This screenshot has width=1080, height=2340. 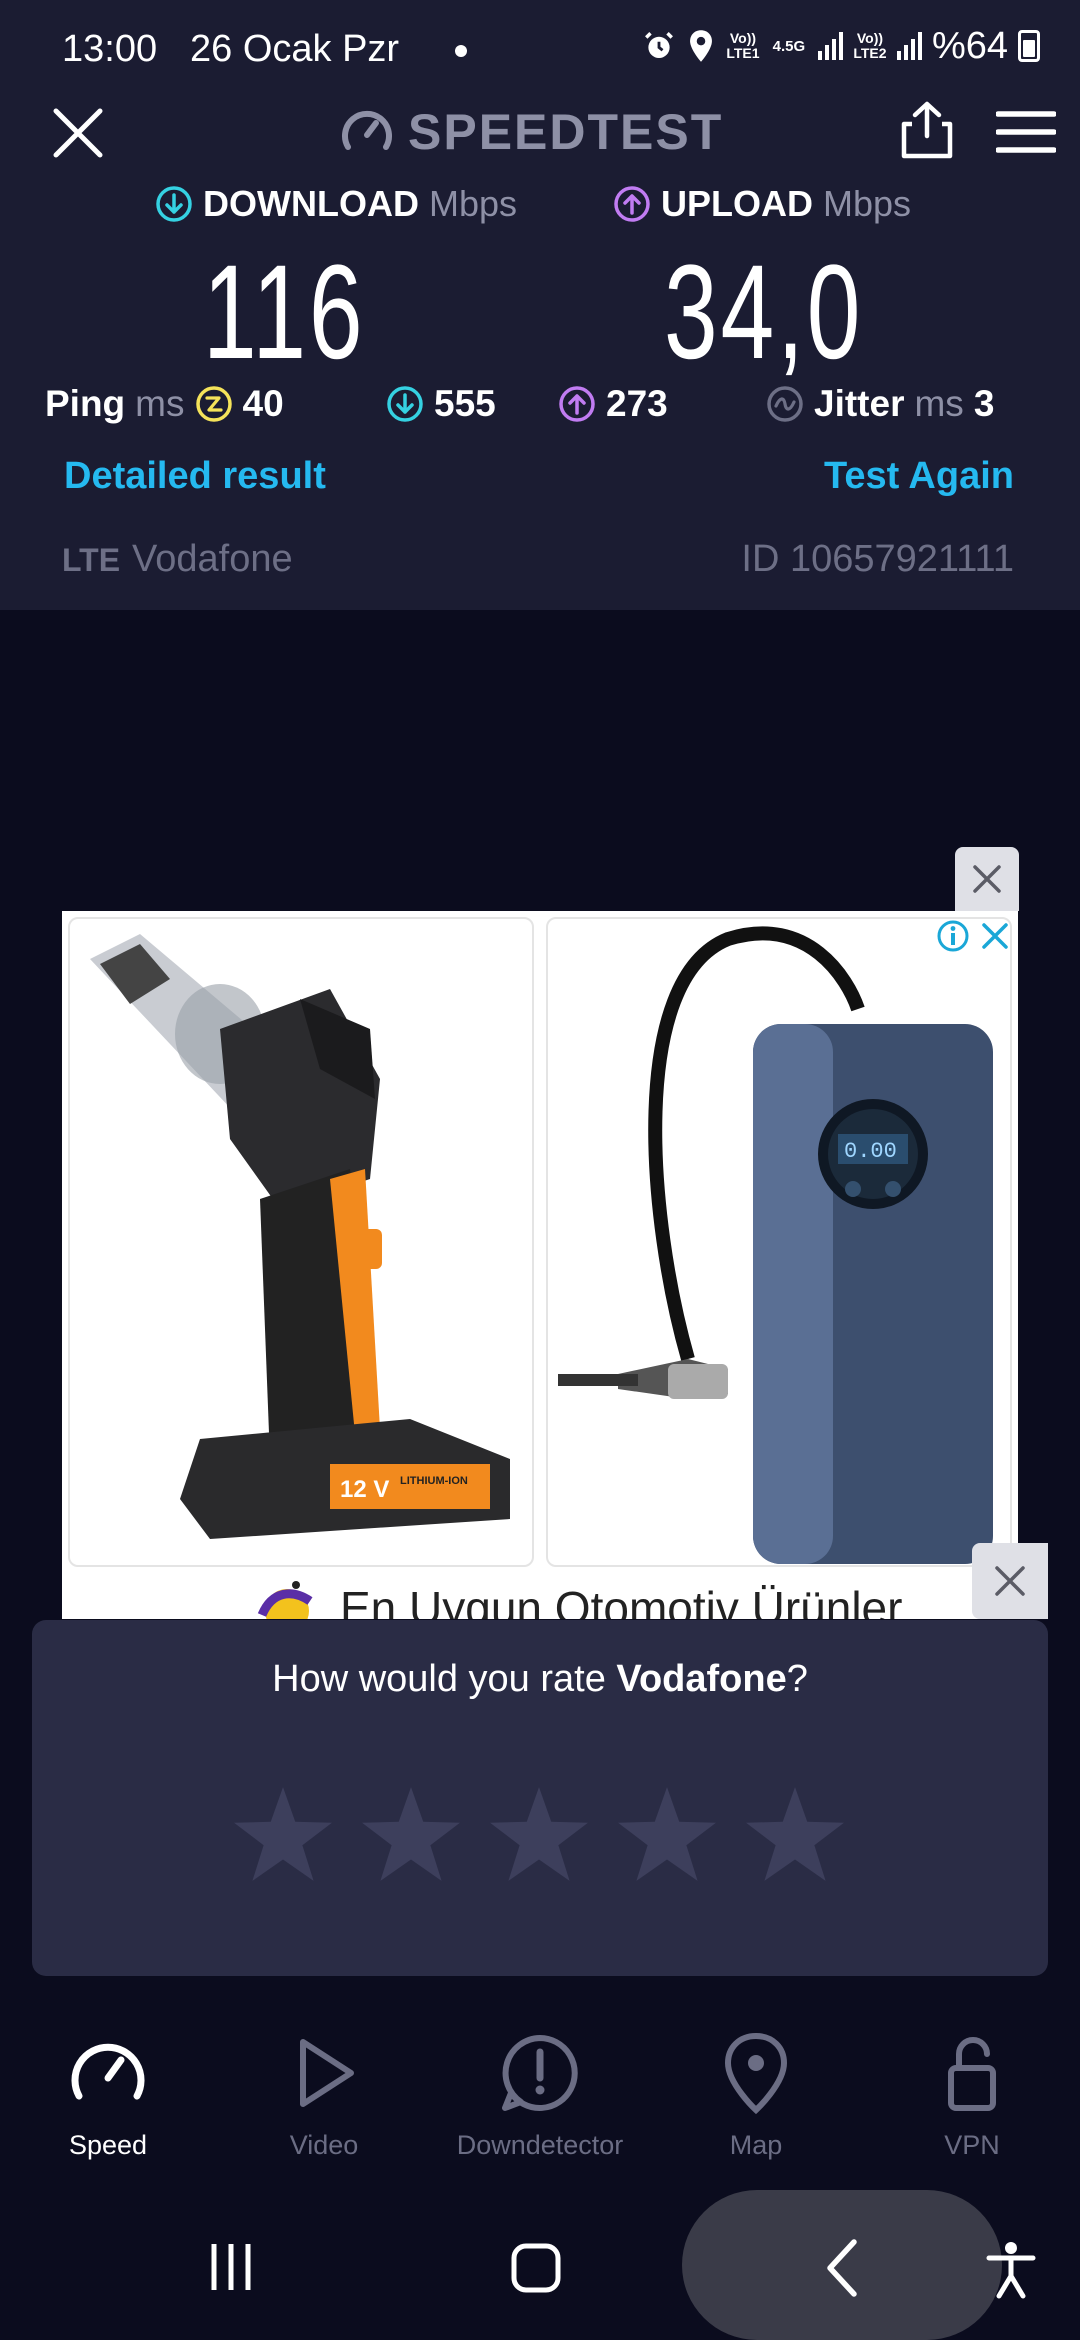 I want to click on nav-map: Map, so click(x=756, y=2095).